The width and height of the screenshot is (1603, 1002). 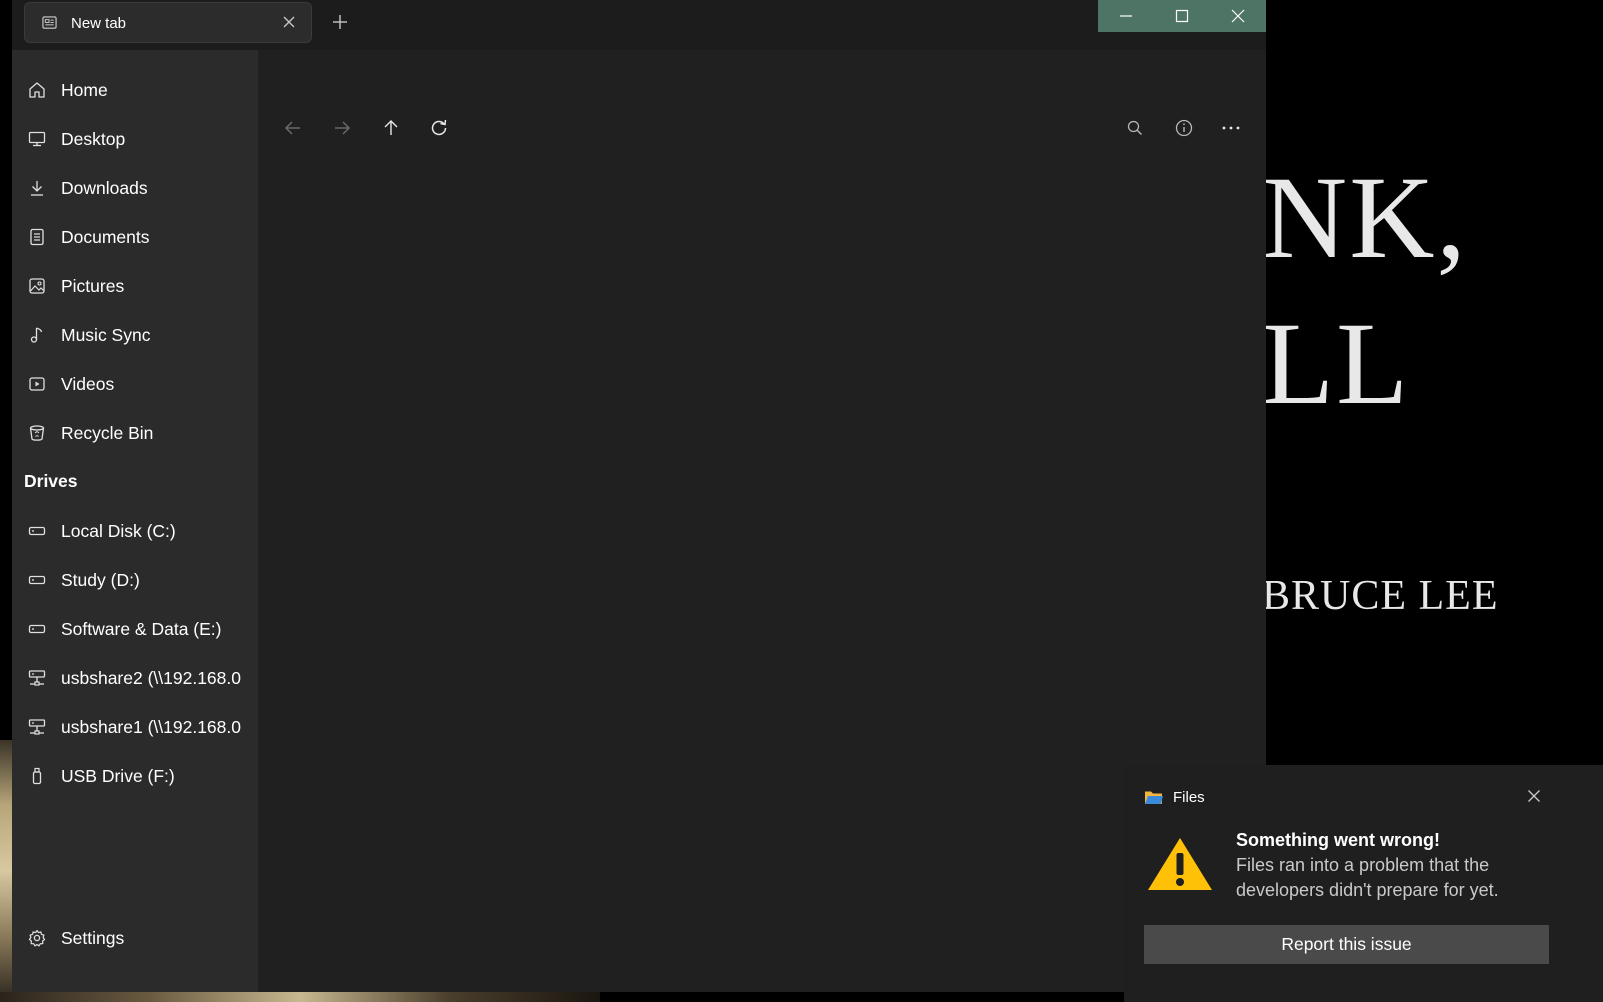 I want to click on sidebar-item-usb-drive-f: USB Drive (F:), so click(x=135, y=776).